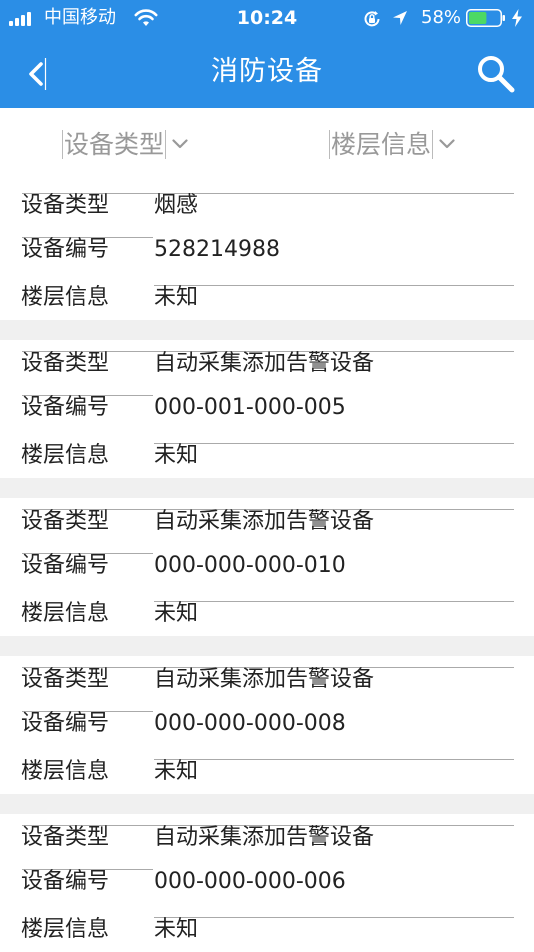 Image resolution: width=534 pixels, height=952 pixels. What do you see at coordinates (267, 18) in the screenshot?
I see `status-bar: 中国移动 10:24 58%` at bounding box center [267, 18].